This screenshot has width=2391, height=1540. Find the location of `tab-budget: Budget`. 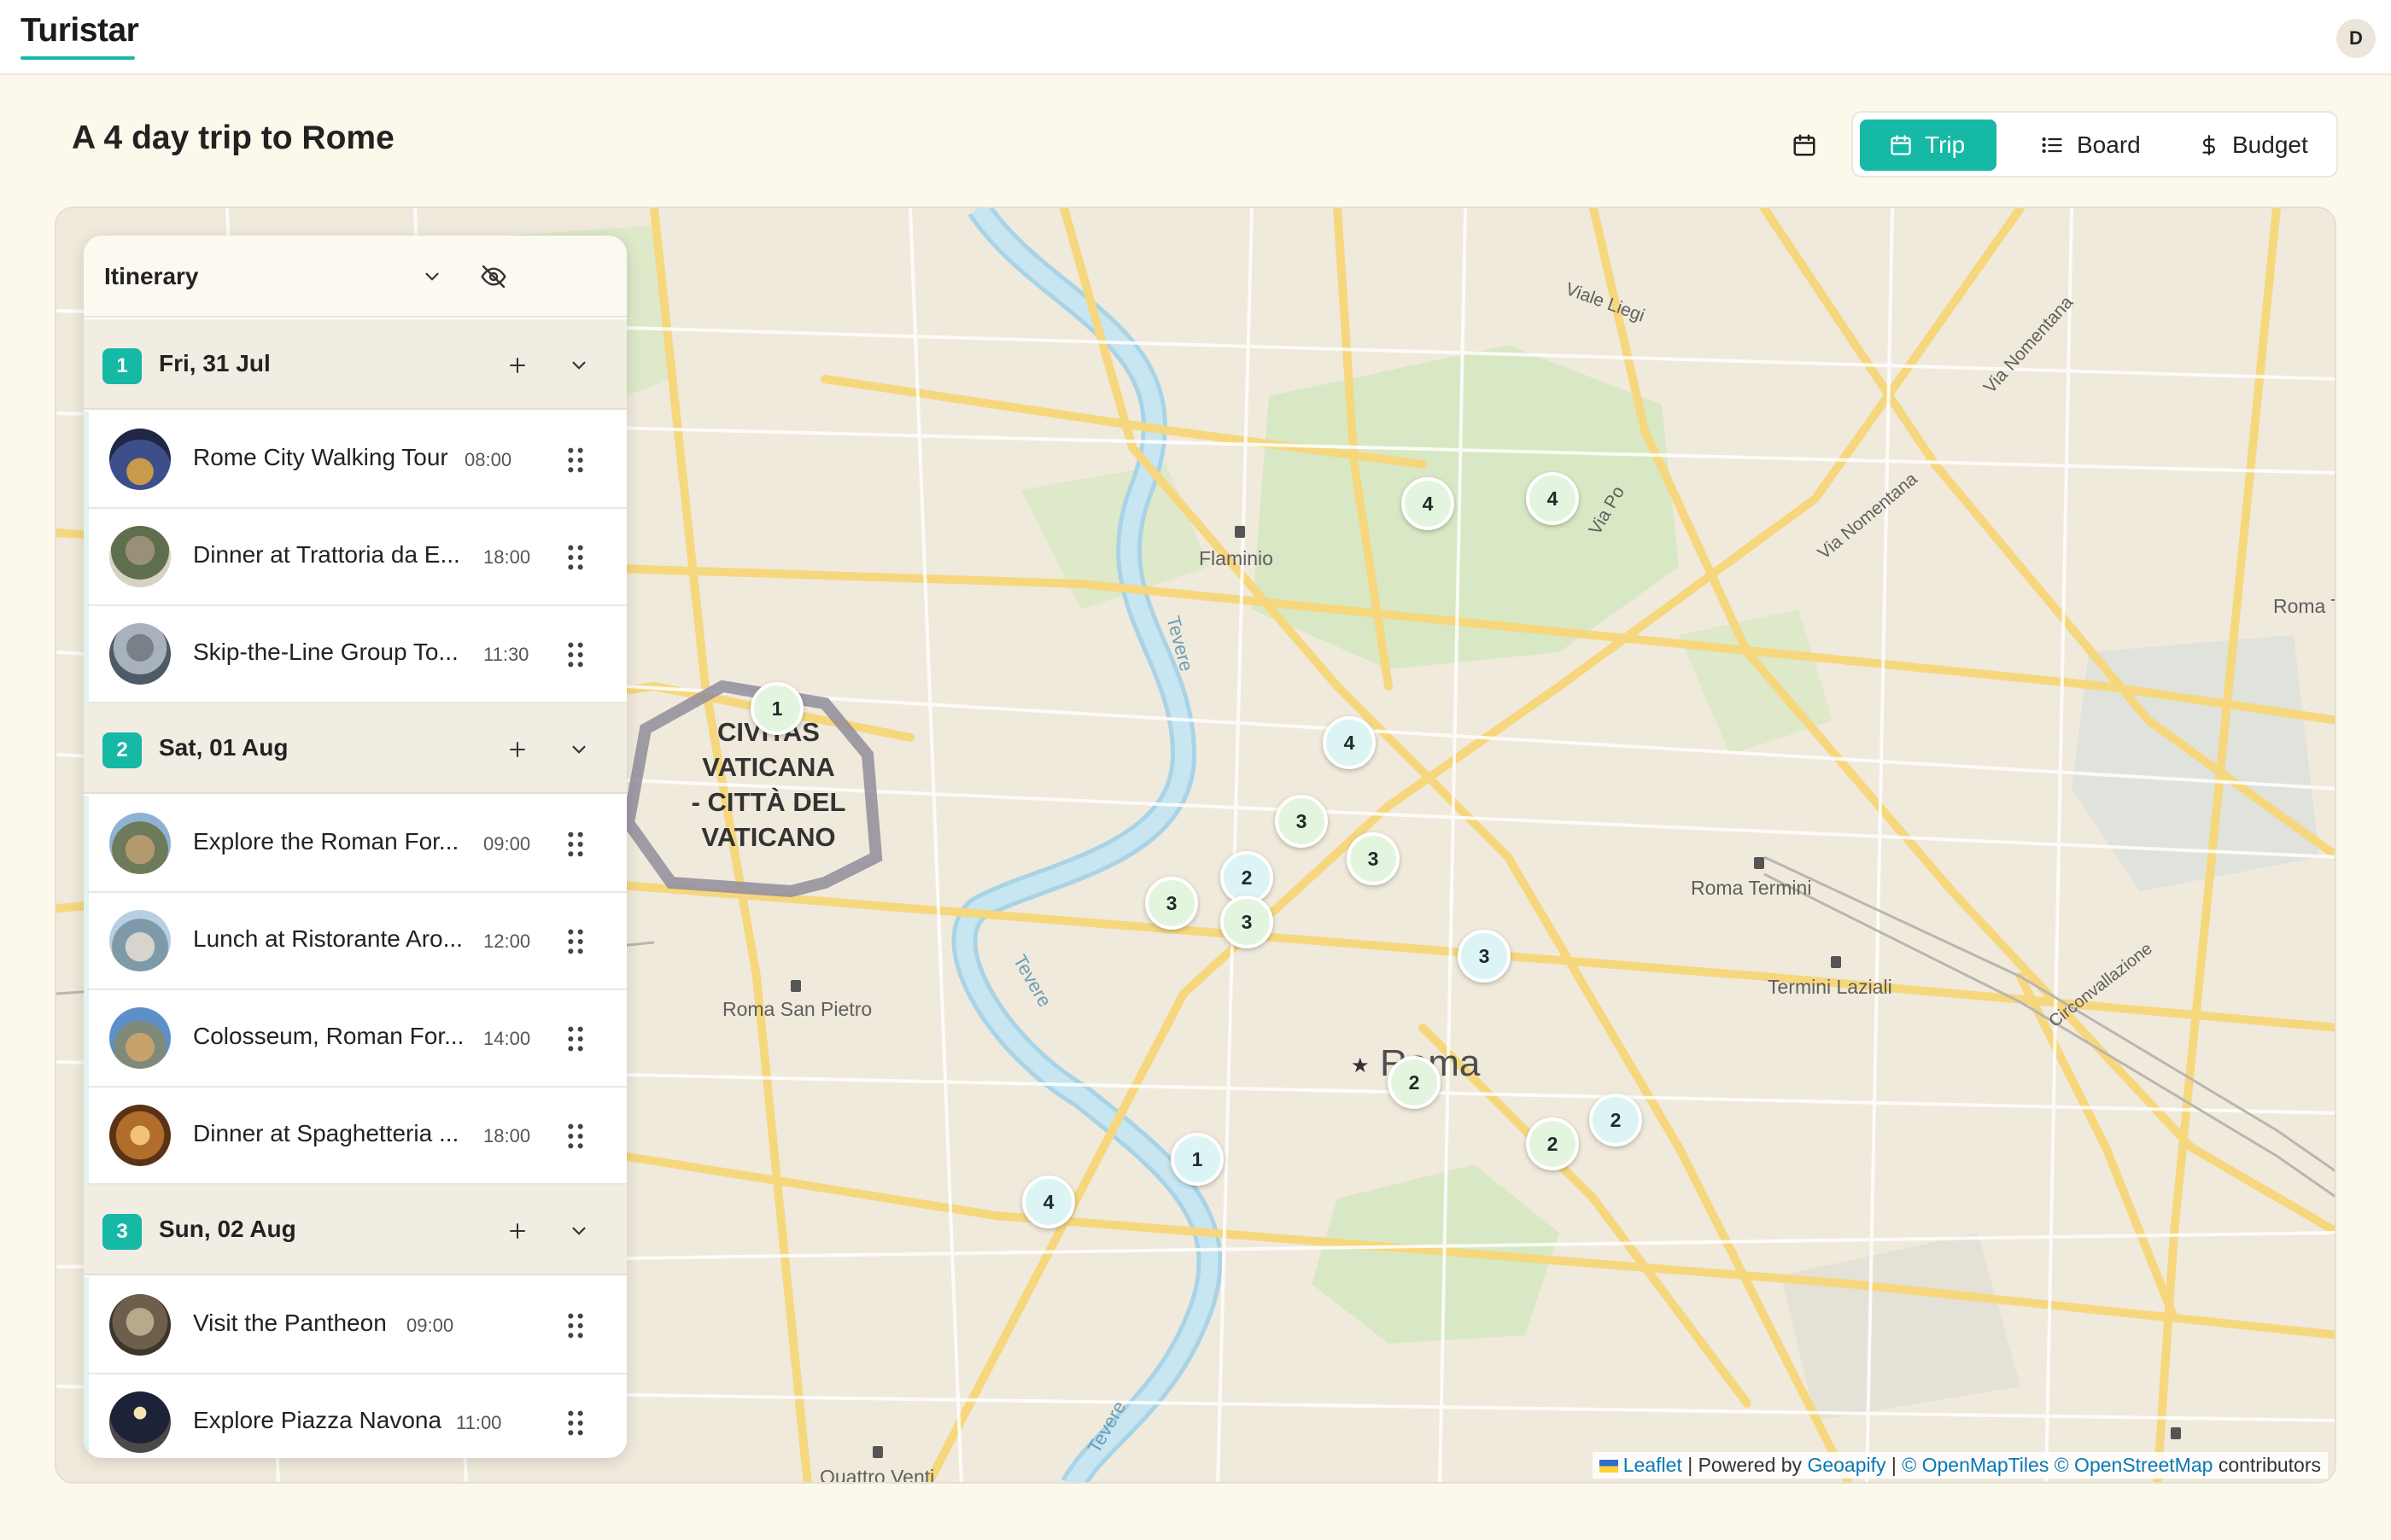

tab-budget: Budget is located at coordinates (2256, 145).